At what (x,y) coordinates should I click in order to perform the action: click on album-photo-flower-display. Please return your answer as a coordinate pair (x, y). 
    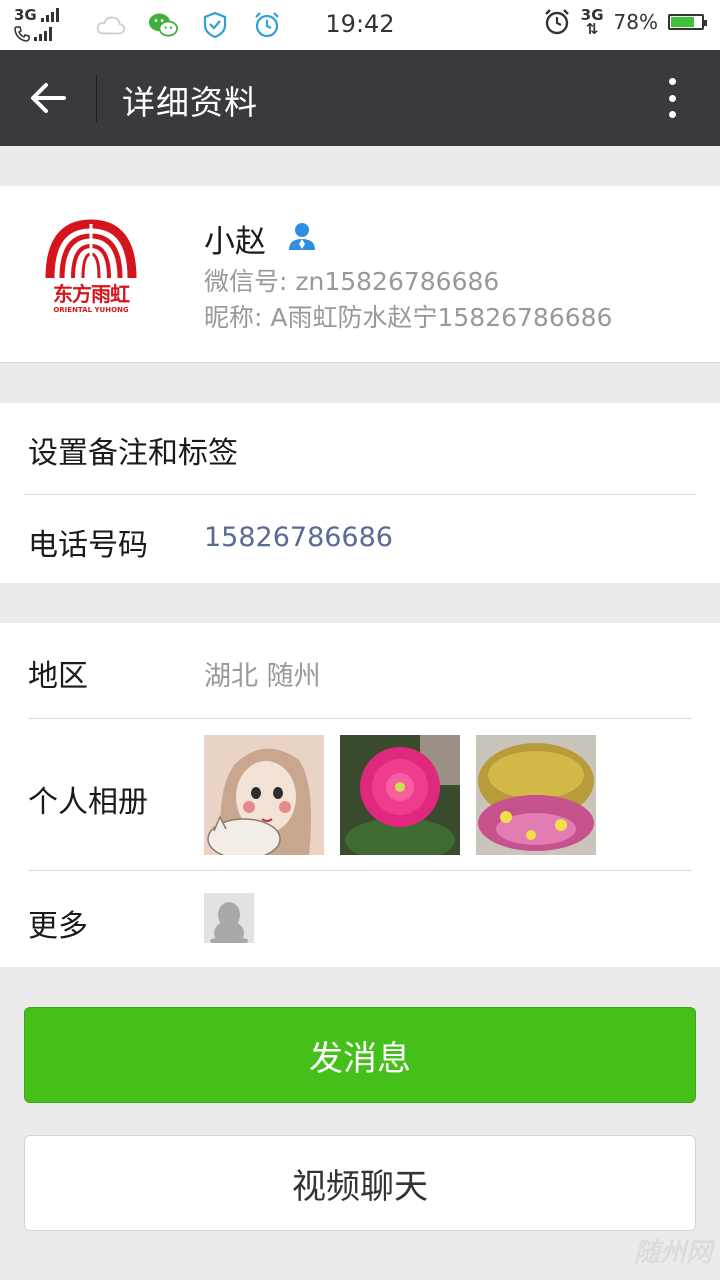
    Looking at the image, I should click on (536, 795).